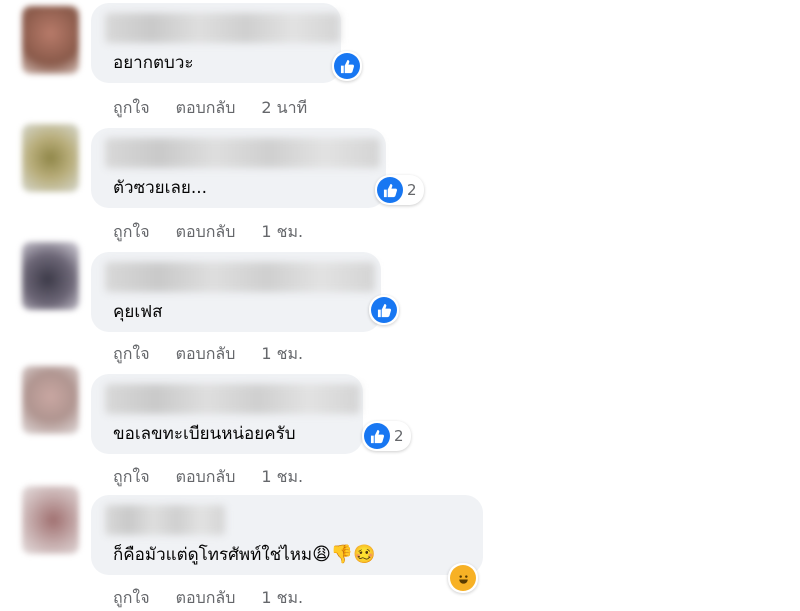 Image resolution: width=800 pixels, height=611 pixels. I want to click on comment-text: คุยเฟส, so click(138, 312).